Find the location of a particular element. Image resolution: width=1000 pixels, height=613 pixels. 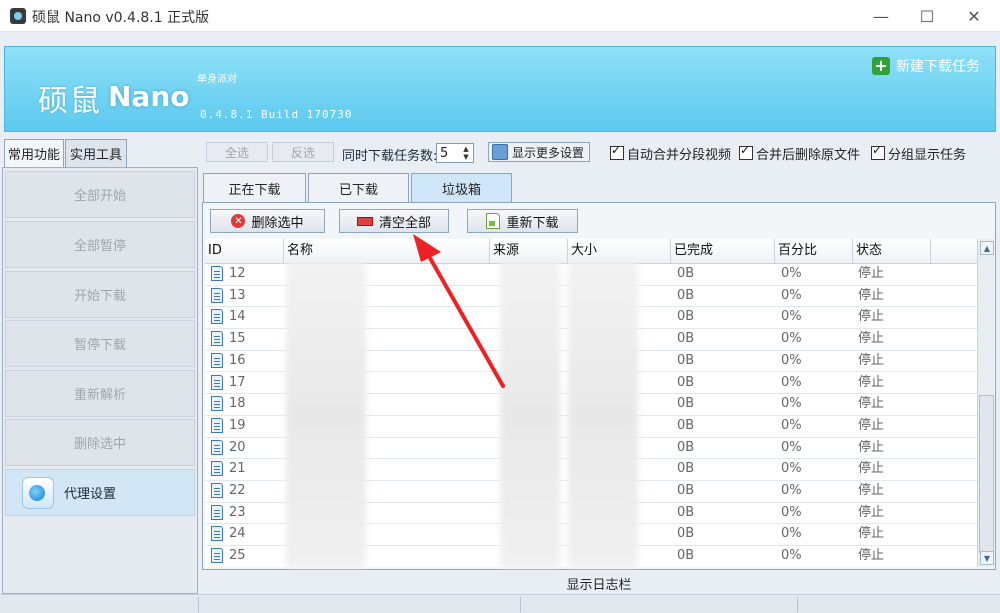

tab-downloaded: 已下载 is located at coordinates (358, 188).